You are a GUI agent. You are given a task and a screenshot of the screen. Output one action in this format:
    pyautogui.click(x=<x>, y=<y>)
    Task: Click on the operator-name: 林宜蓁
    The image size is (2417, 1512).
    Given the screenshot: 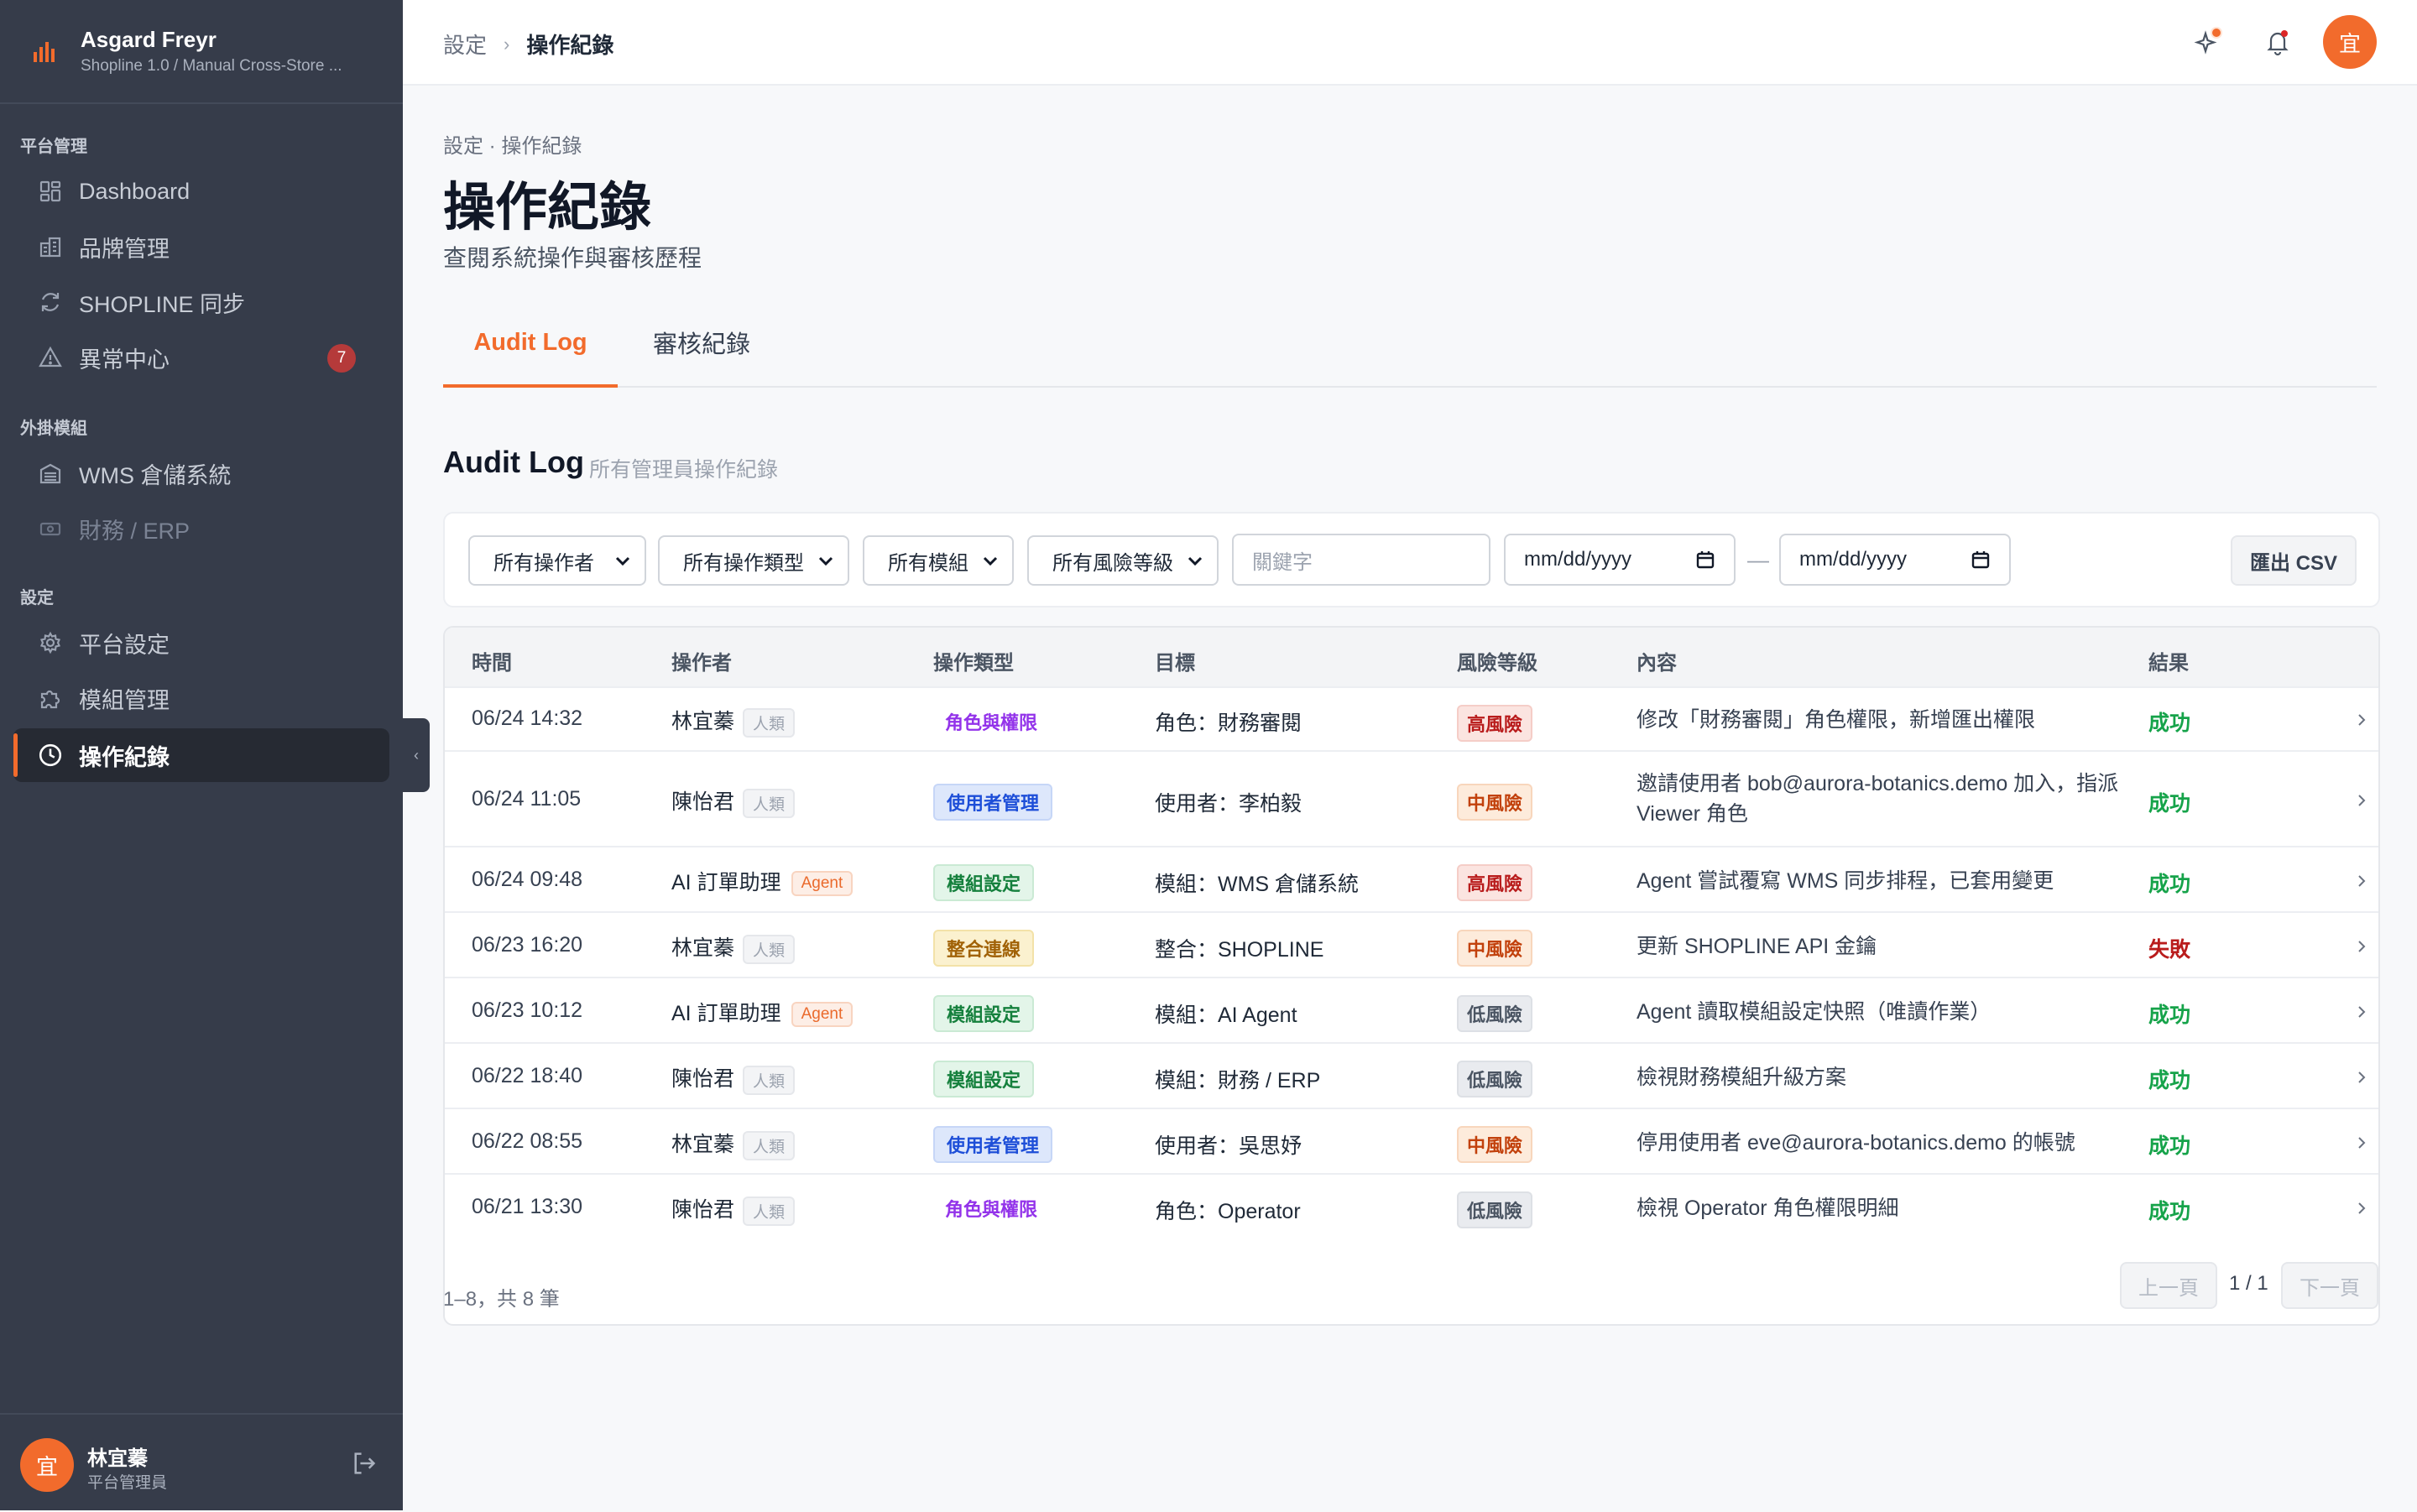 What is the action you would take?
    pyautogui.click(x=703, y=721)
    